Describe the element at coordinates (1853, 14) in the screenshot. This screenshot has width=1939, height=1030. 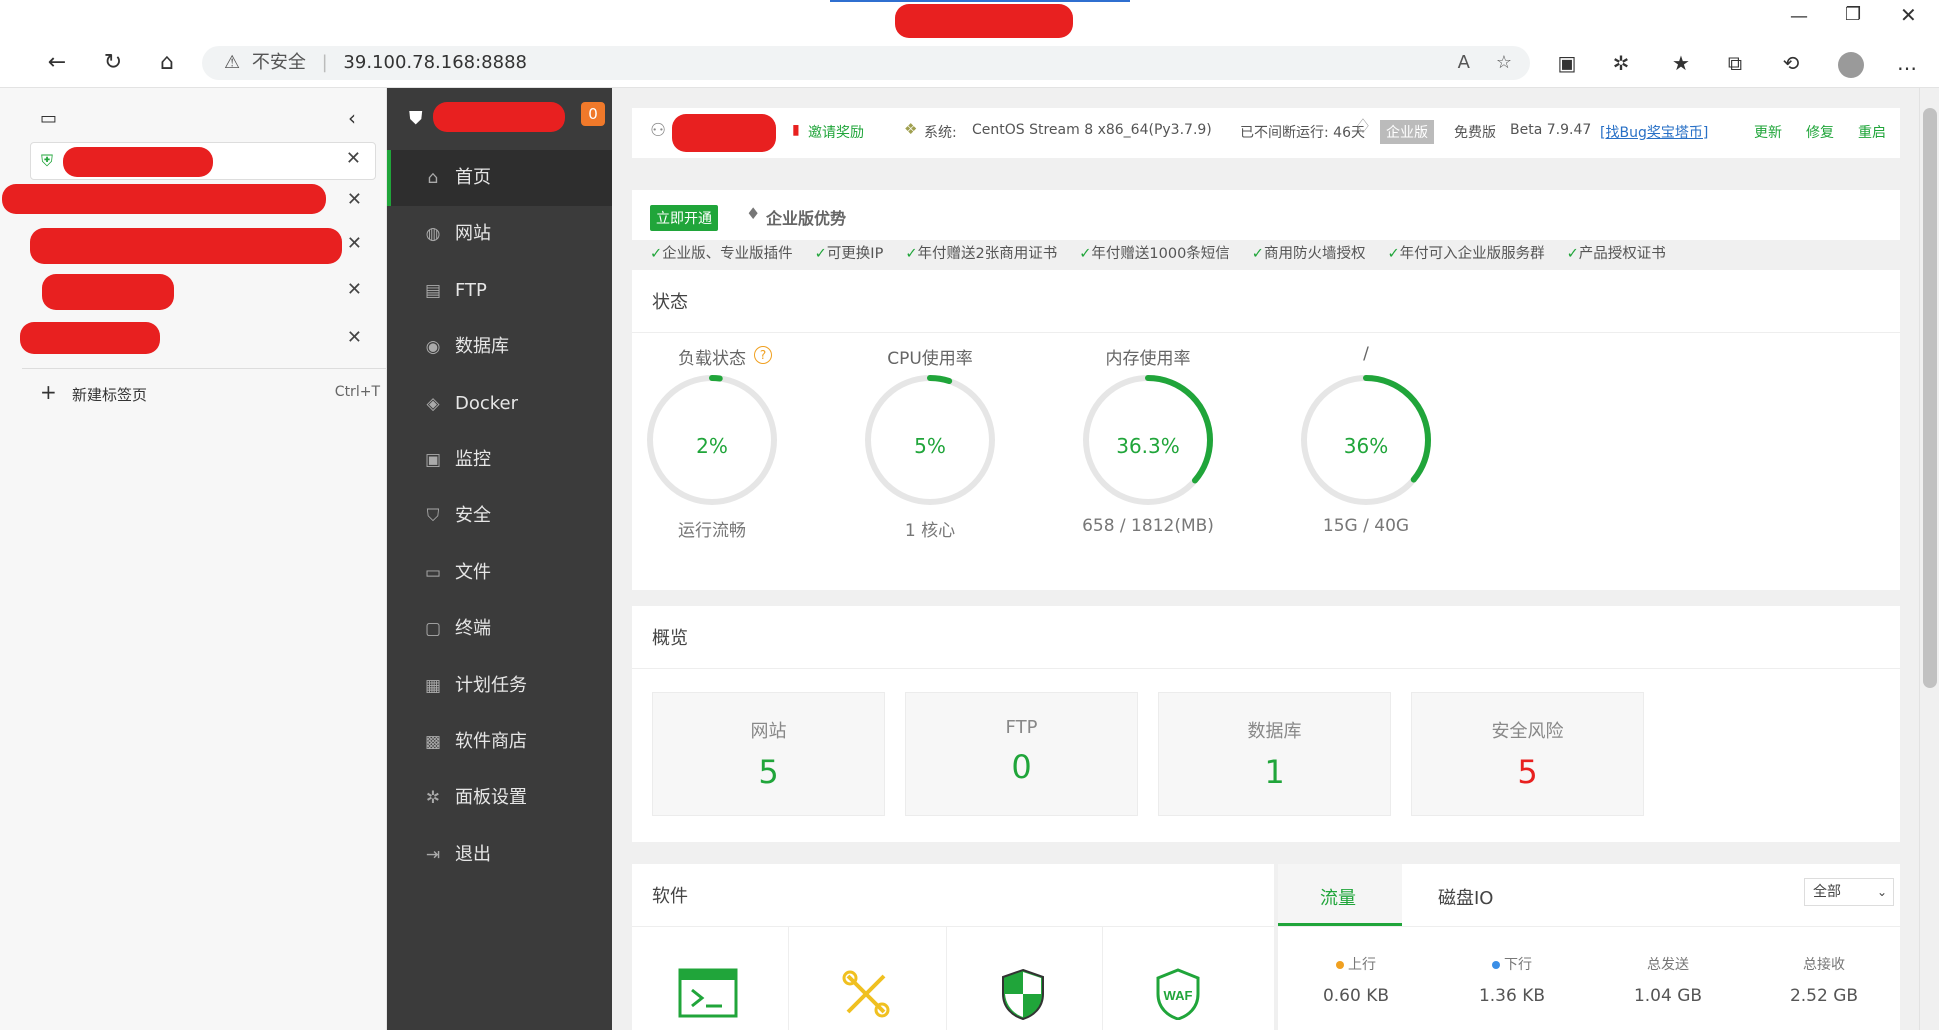
I see `restore-icon: ❐` at that location.